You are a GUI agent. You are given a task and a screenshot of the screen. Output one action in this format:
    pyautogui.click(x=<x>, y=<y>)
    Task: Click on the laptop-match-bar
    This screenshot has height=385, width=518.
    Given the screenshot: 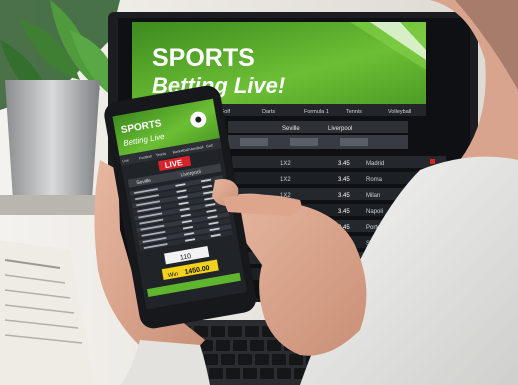 What is the action you would take?
    pyautogui.click(x=318, y=127)
    